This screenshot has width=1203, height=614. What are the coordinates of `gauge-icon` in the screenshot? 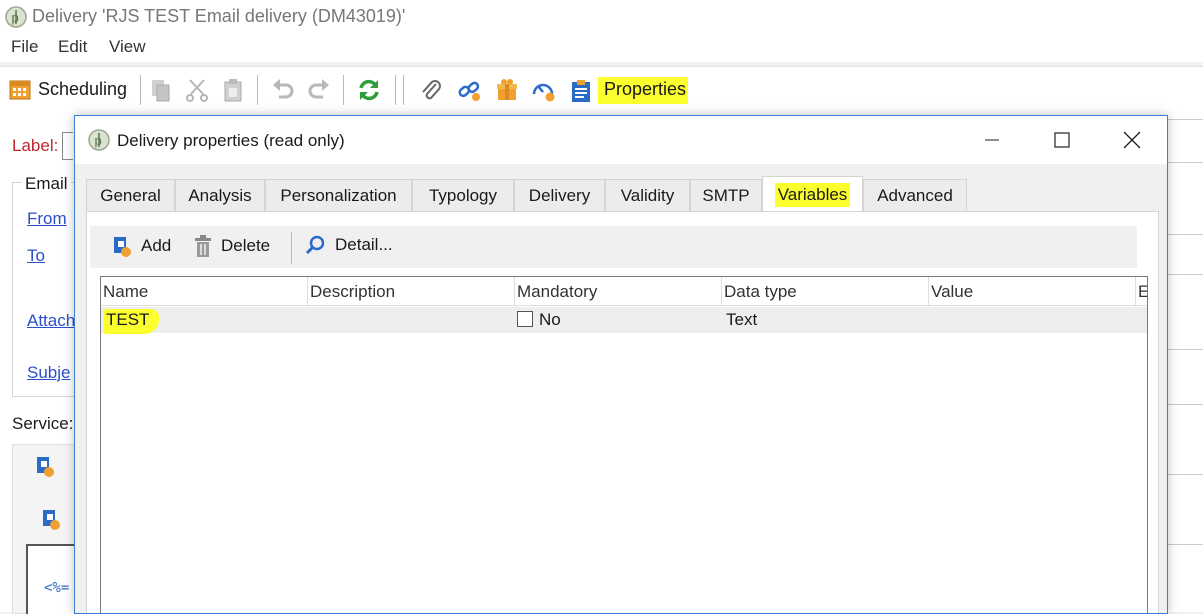 It's located at (543, 90).